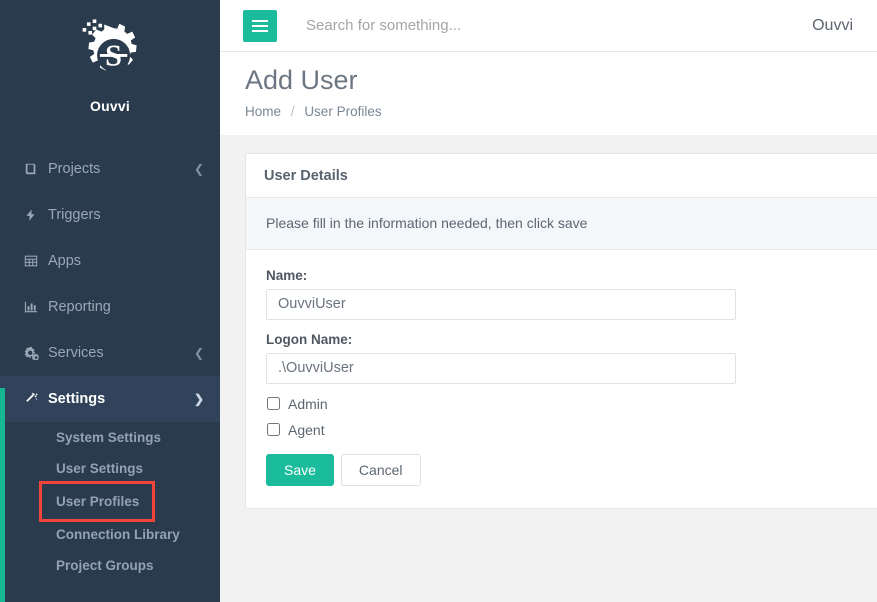 This screenshot has height=602, width=877. What do you see at coordinates (571, 470) in the screenshot?
I see `form-actions: Save Cancel` at bounding box center [571, 470].